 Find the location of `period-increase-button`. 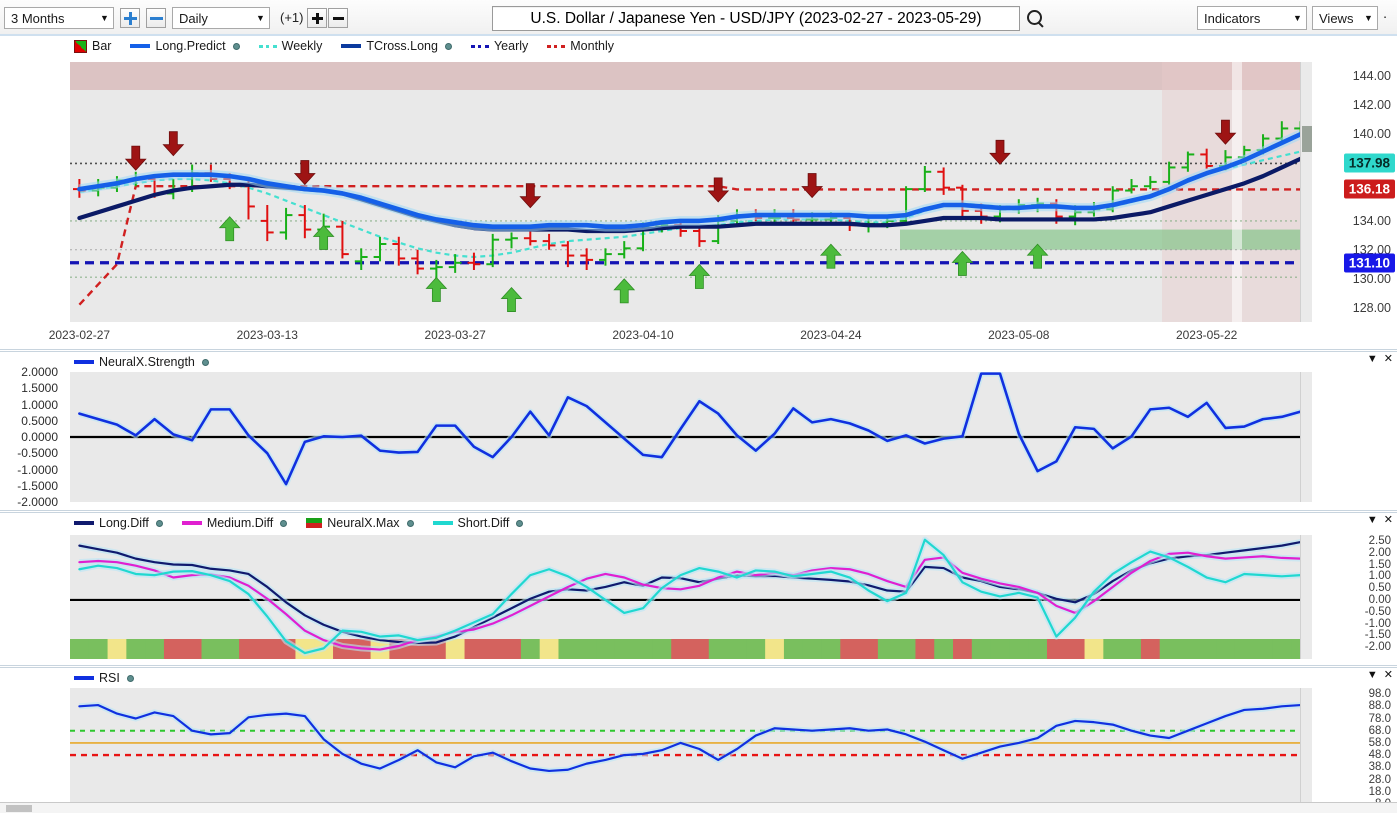

period-increase-button is located at coordinates (130, 18).